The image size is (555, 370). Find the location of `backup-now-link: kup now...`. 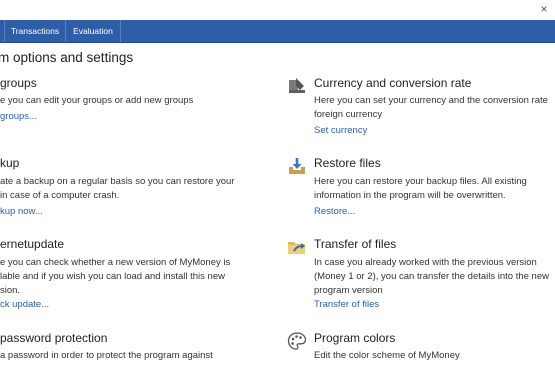

backup-now-link: kup now... is located at coordinates (21, 211).